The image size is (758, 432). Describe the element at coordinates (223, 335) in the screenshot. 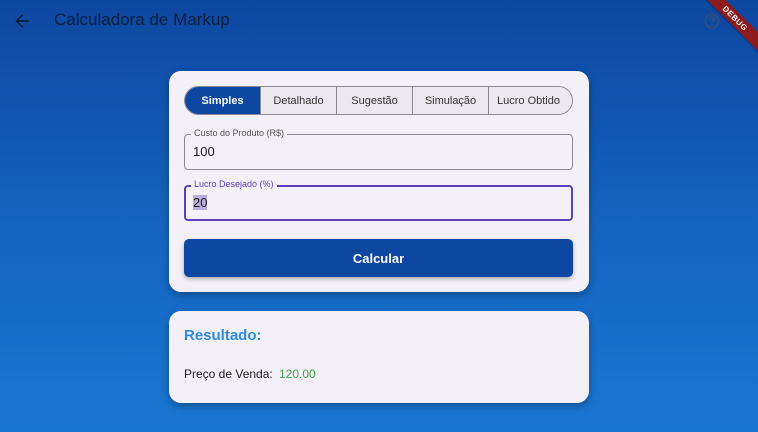

I see `result-title: Resultado:` at that location.